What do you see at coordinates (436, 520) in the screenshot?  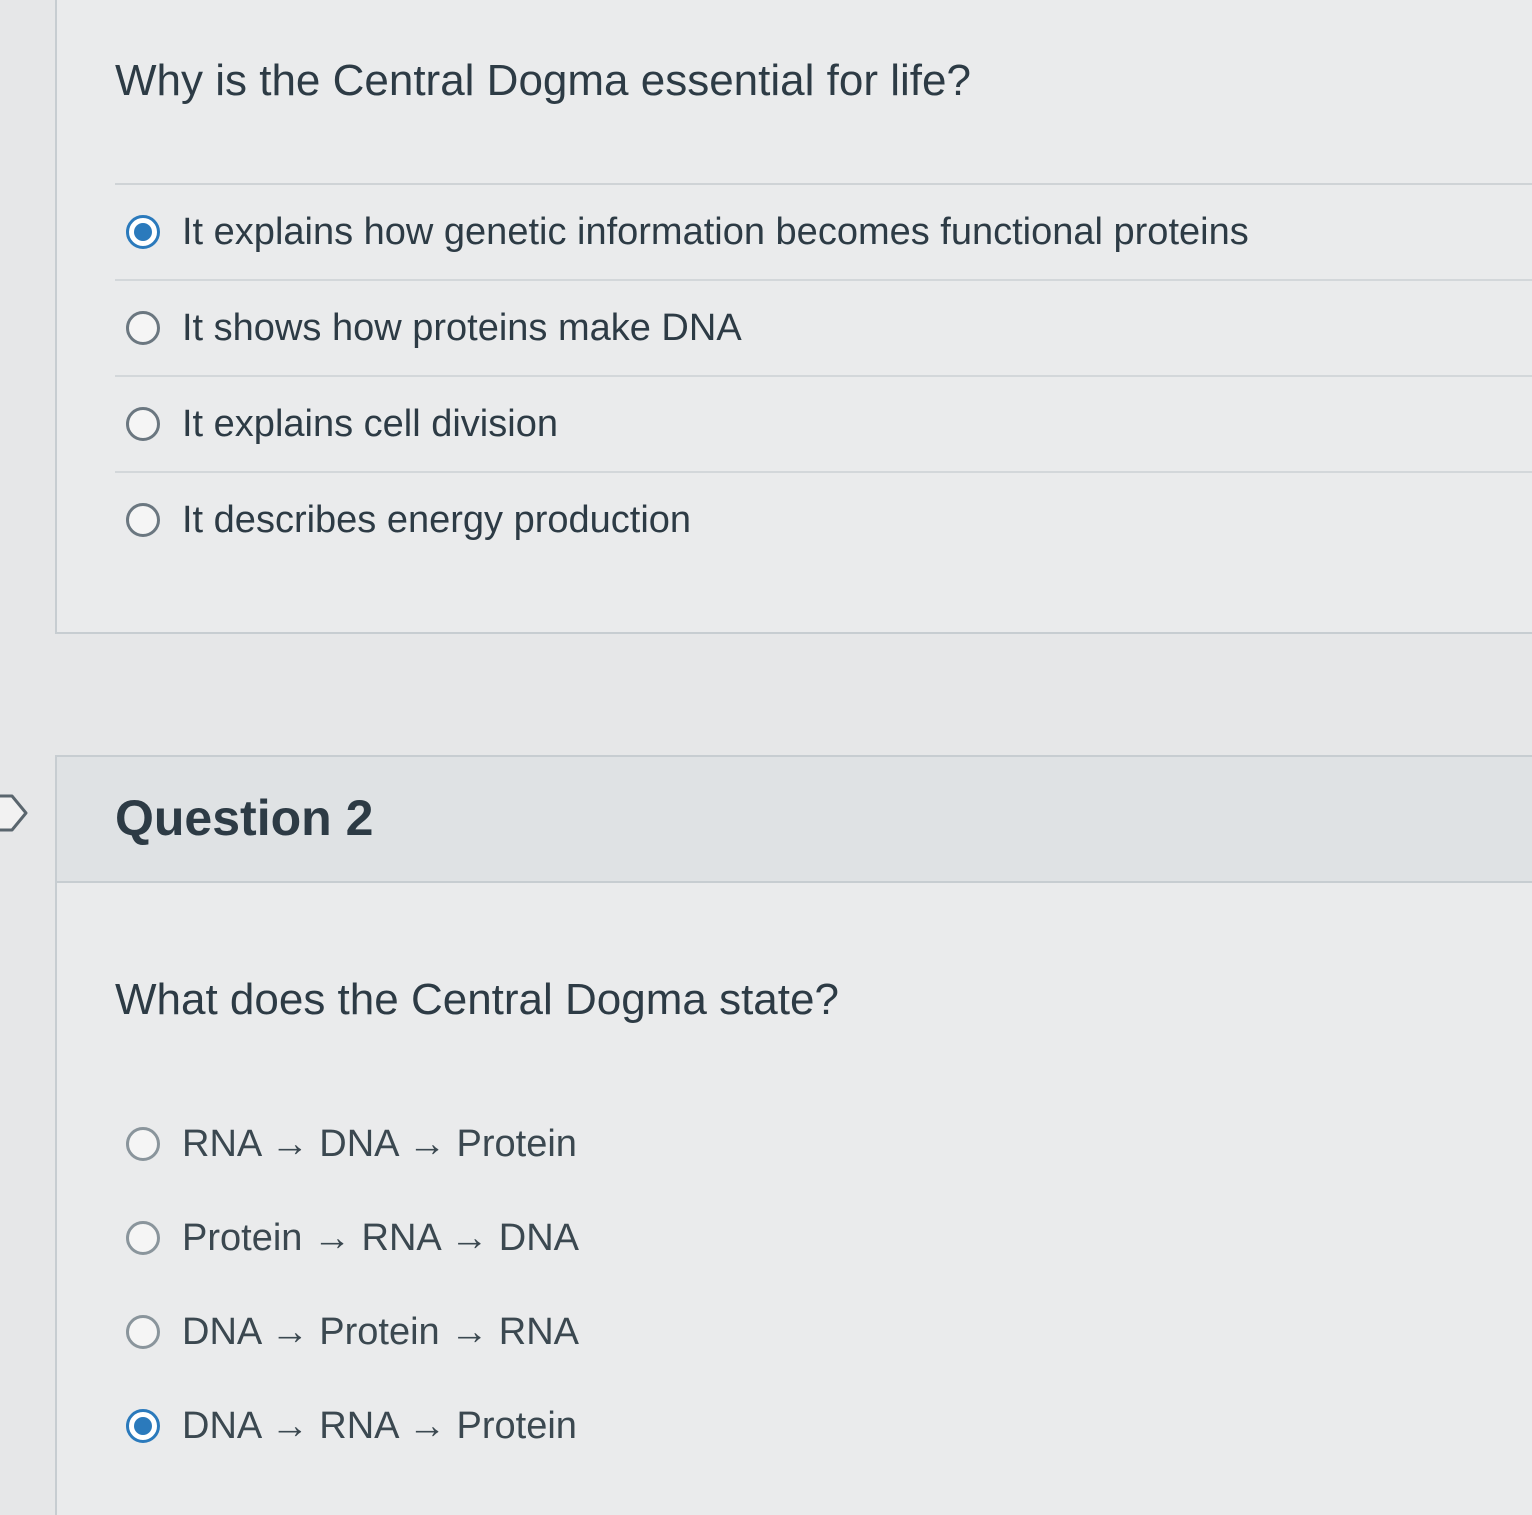 I see `answer-label: It describes energy production` at bounding box center [436, 520].